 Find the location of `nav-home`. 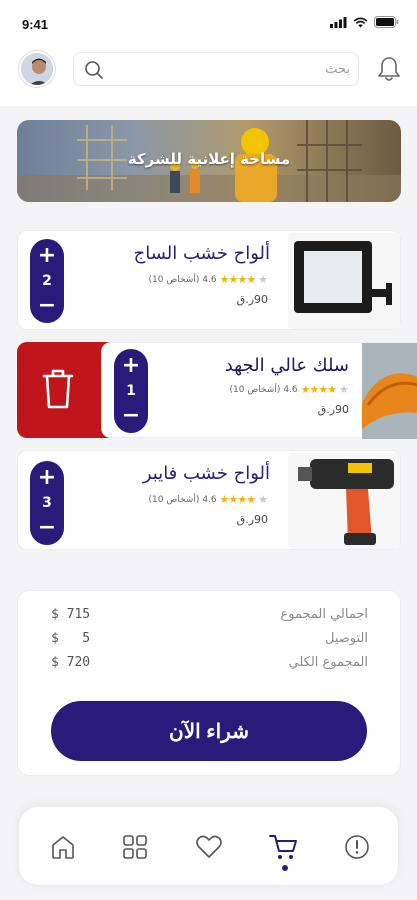

nav-home is located at coordinates (63, 847).